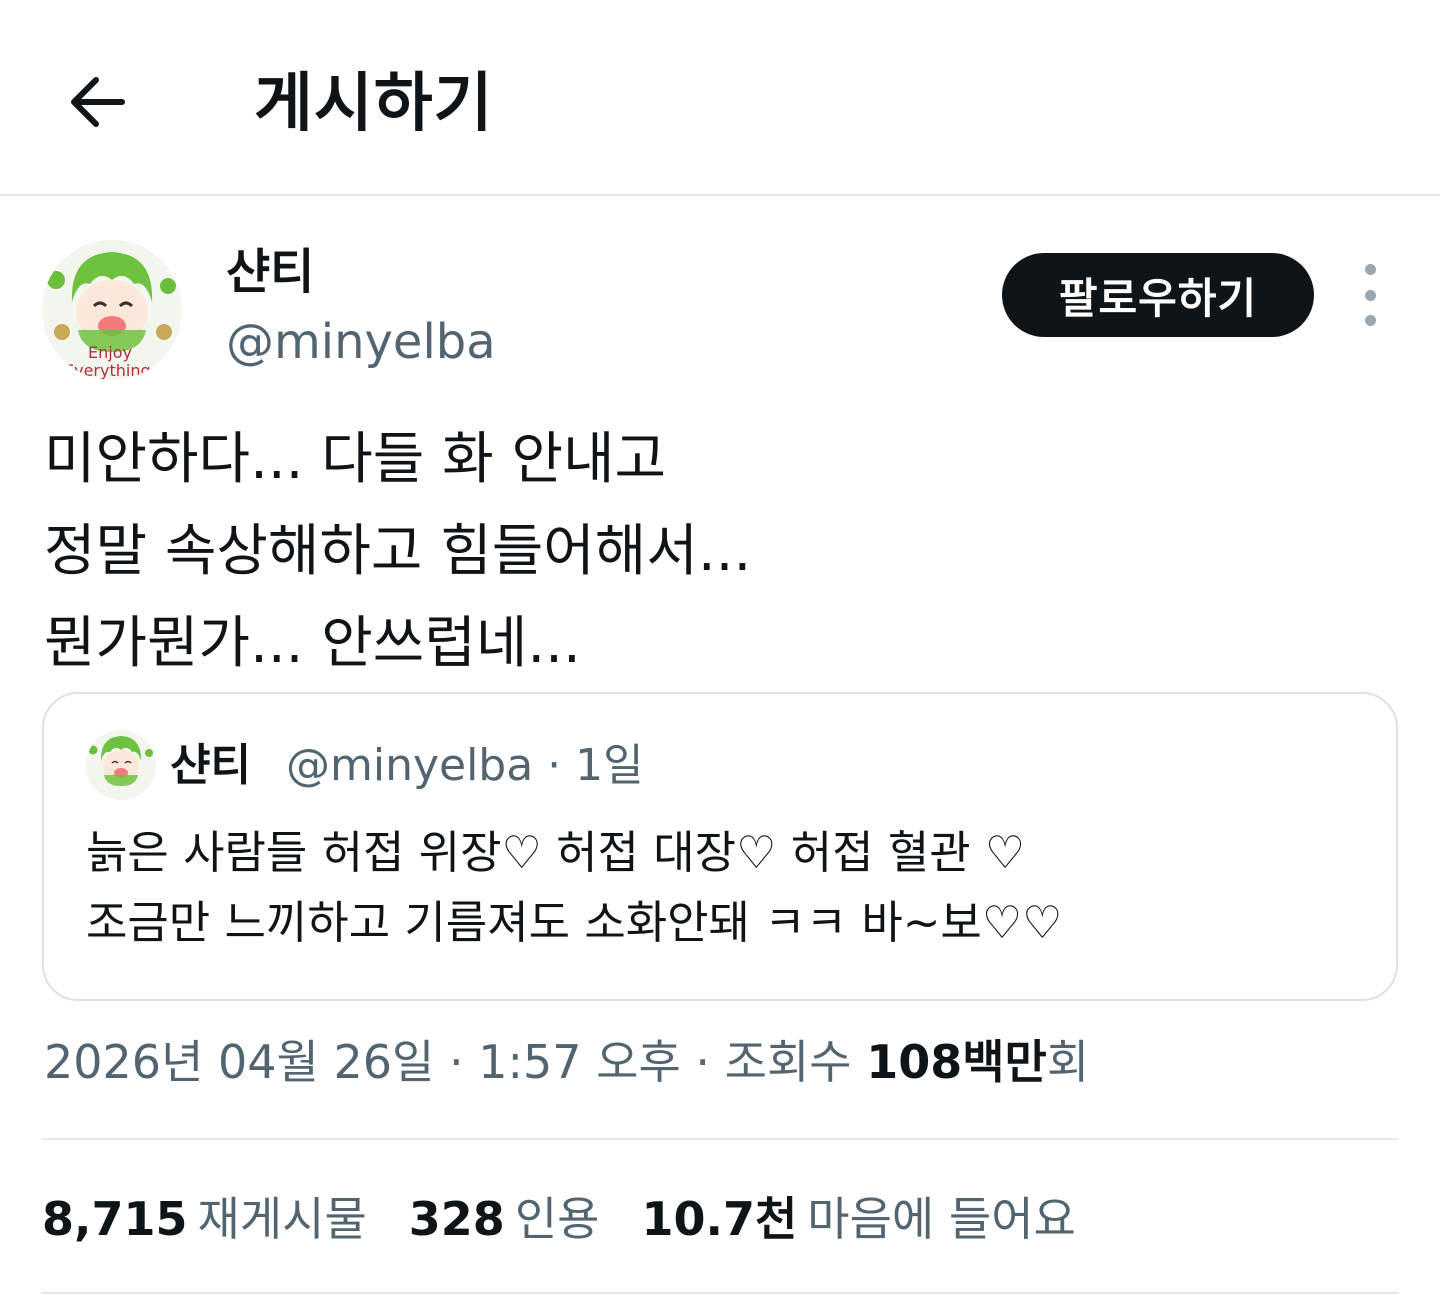 The width and height of the screenshot is (1440, 1295). I want to click on avatar-image, so click(121, 765).